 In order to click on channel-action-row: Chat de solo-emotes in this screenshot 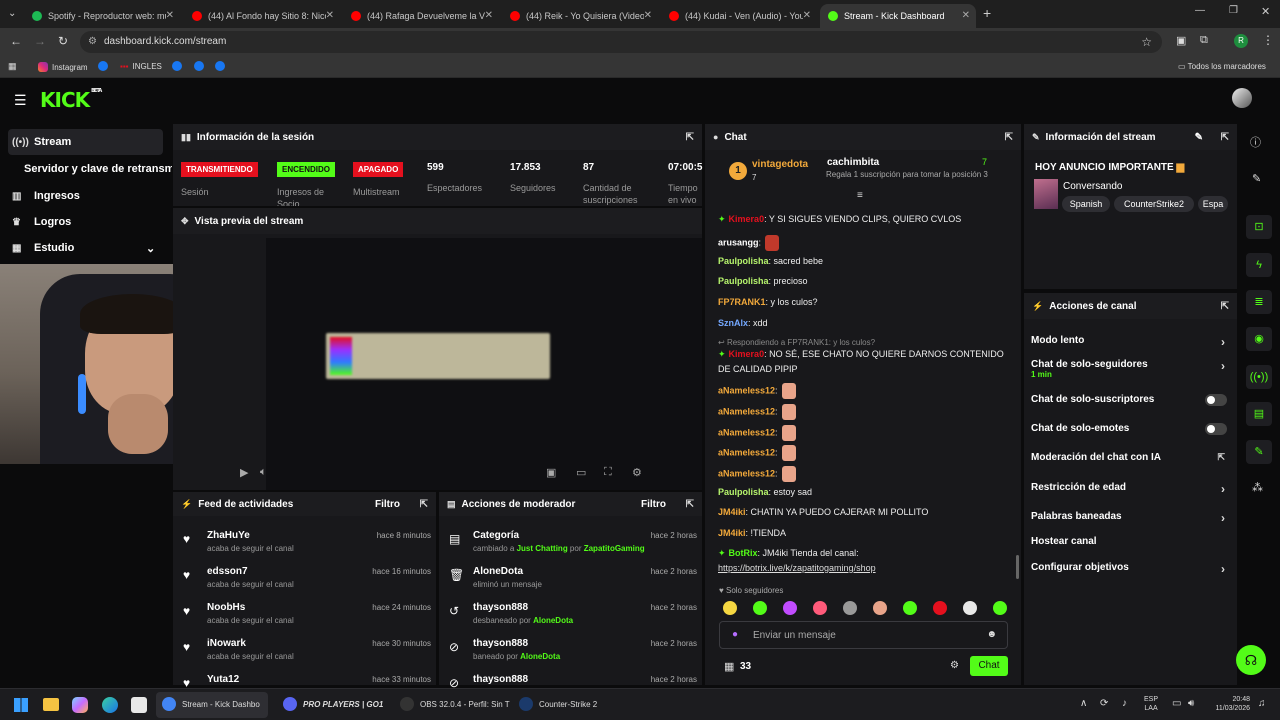, I will do `click(1130, 429)`.